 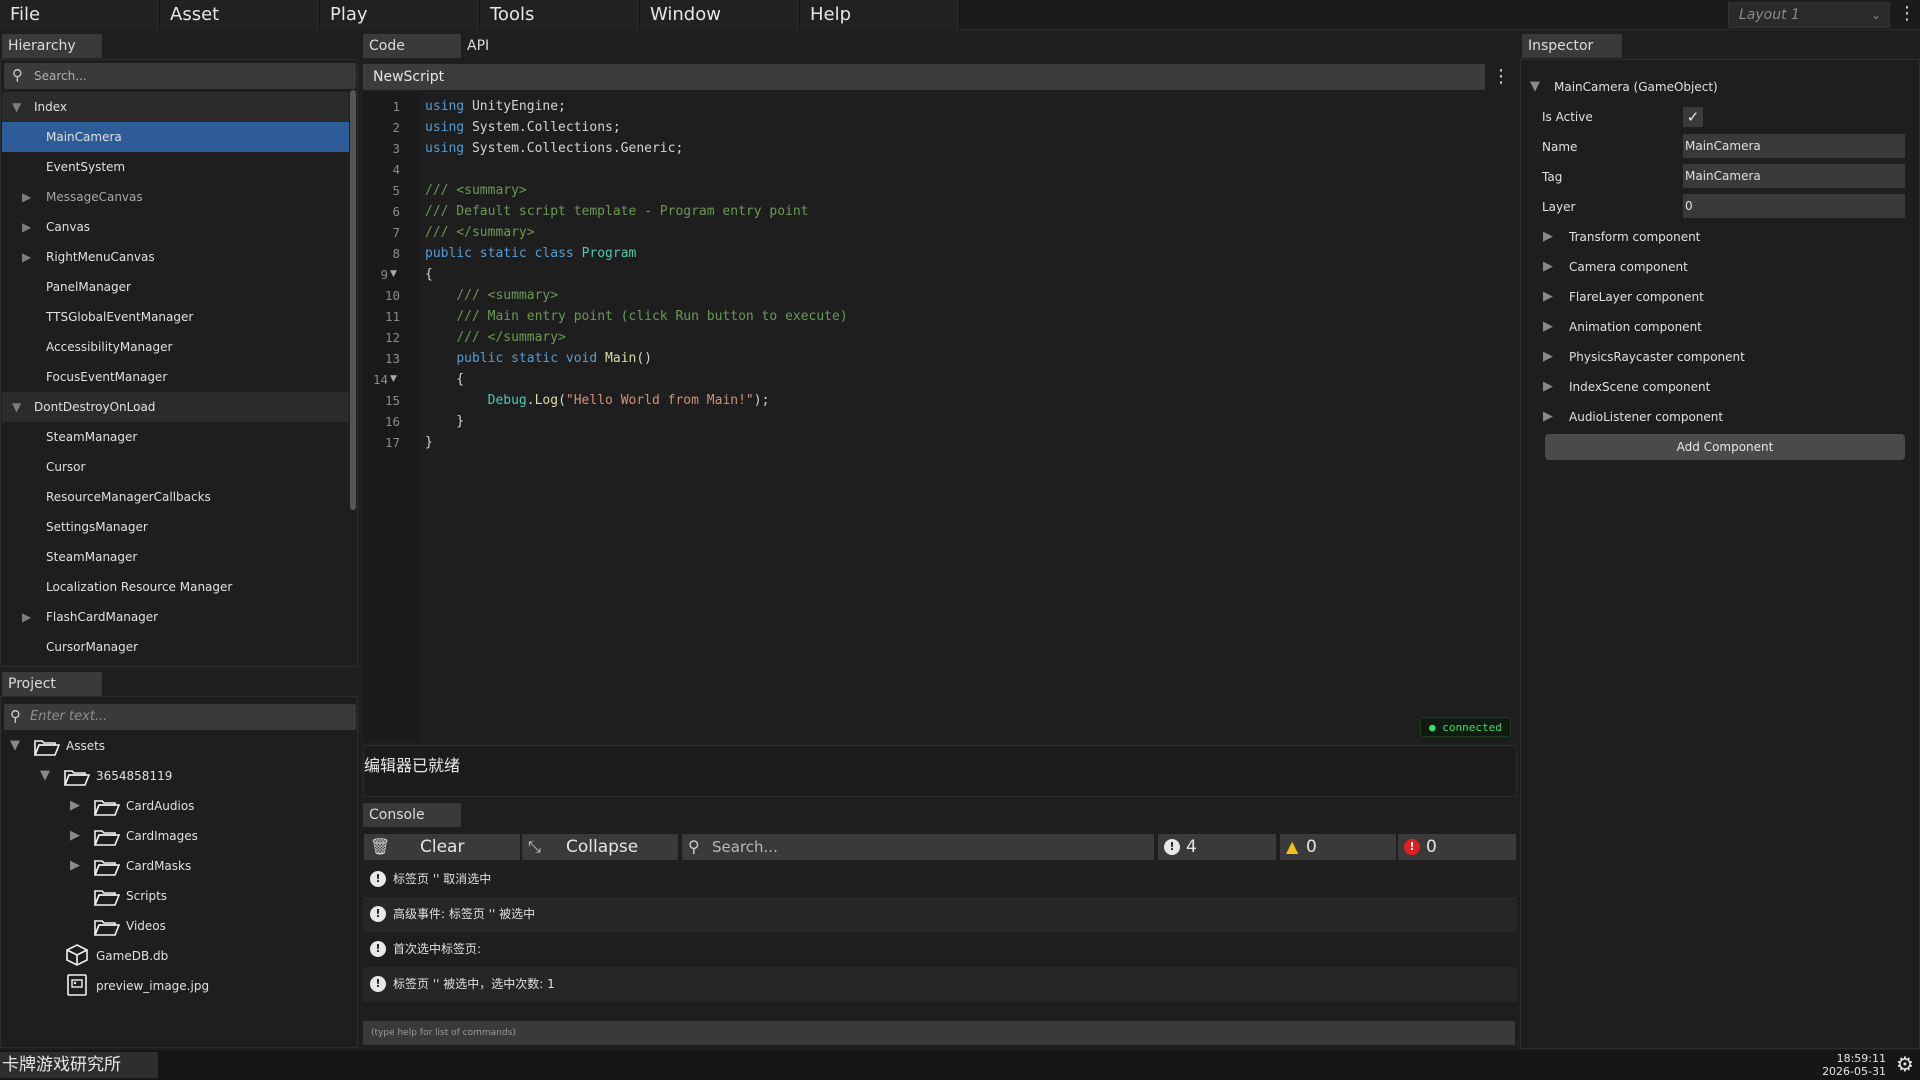 What do you see at coordinates (442, 847) in the screenshot?
I see `clear-button: 🗑 Clear` at bounding box center [442, 847].